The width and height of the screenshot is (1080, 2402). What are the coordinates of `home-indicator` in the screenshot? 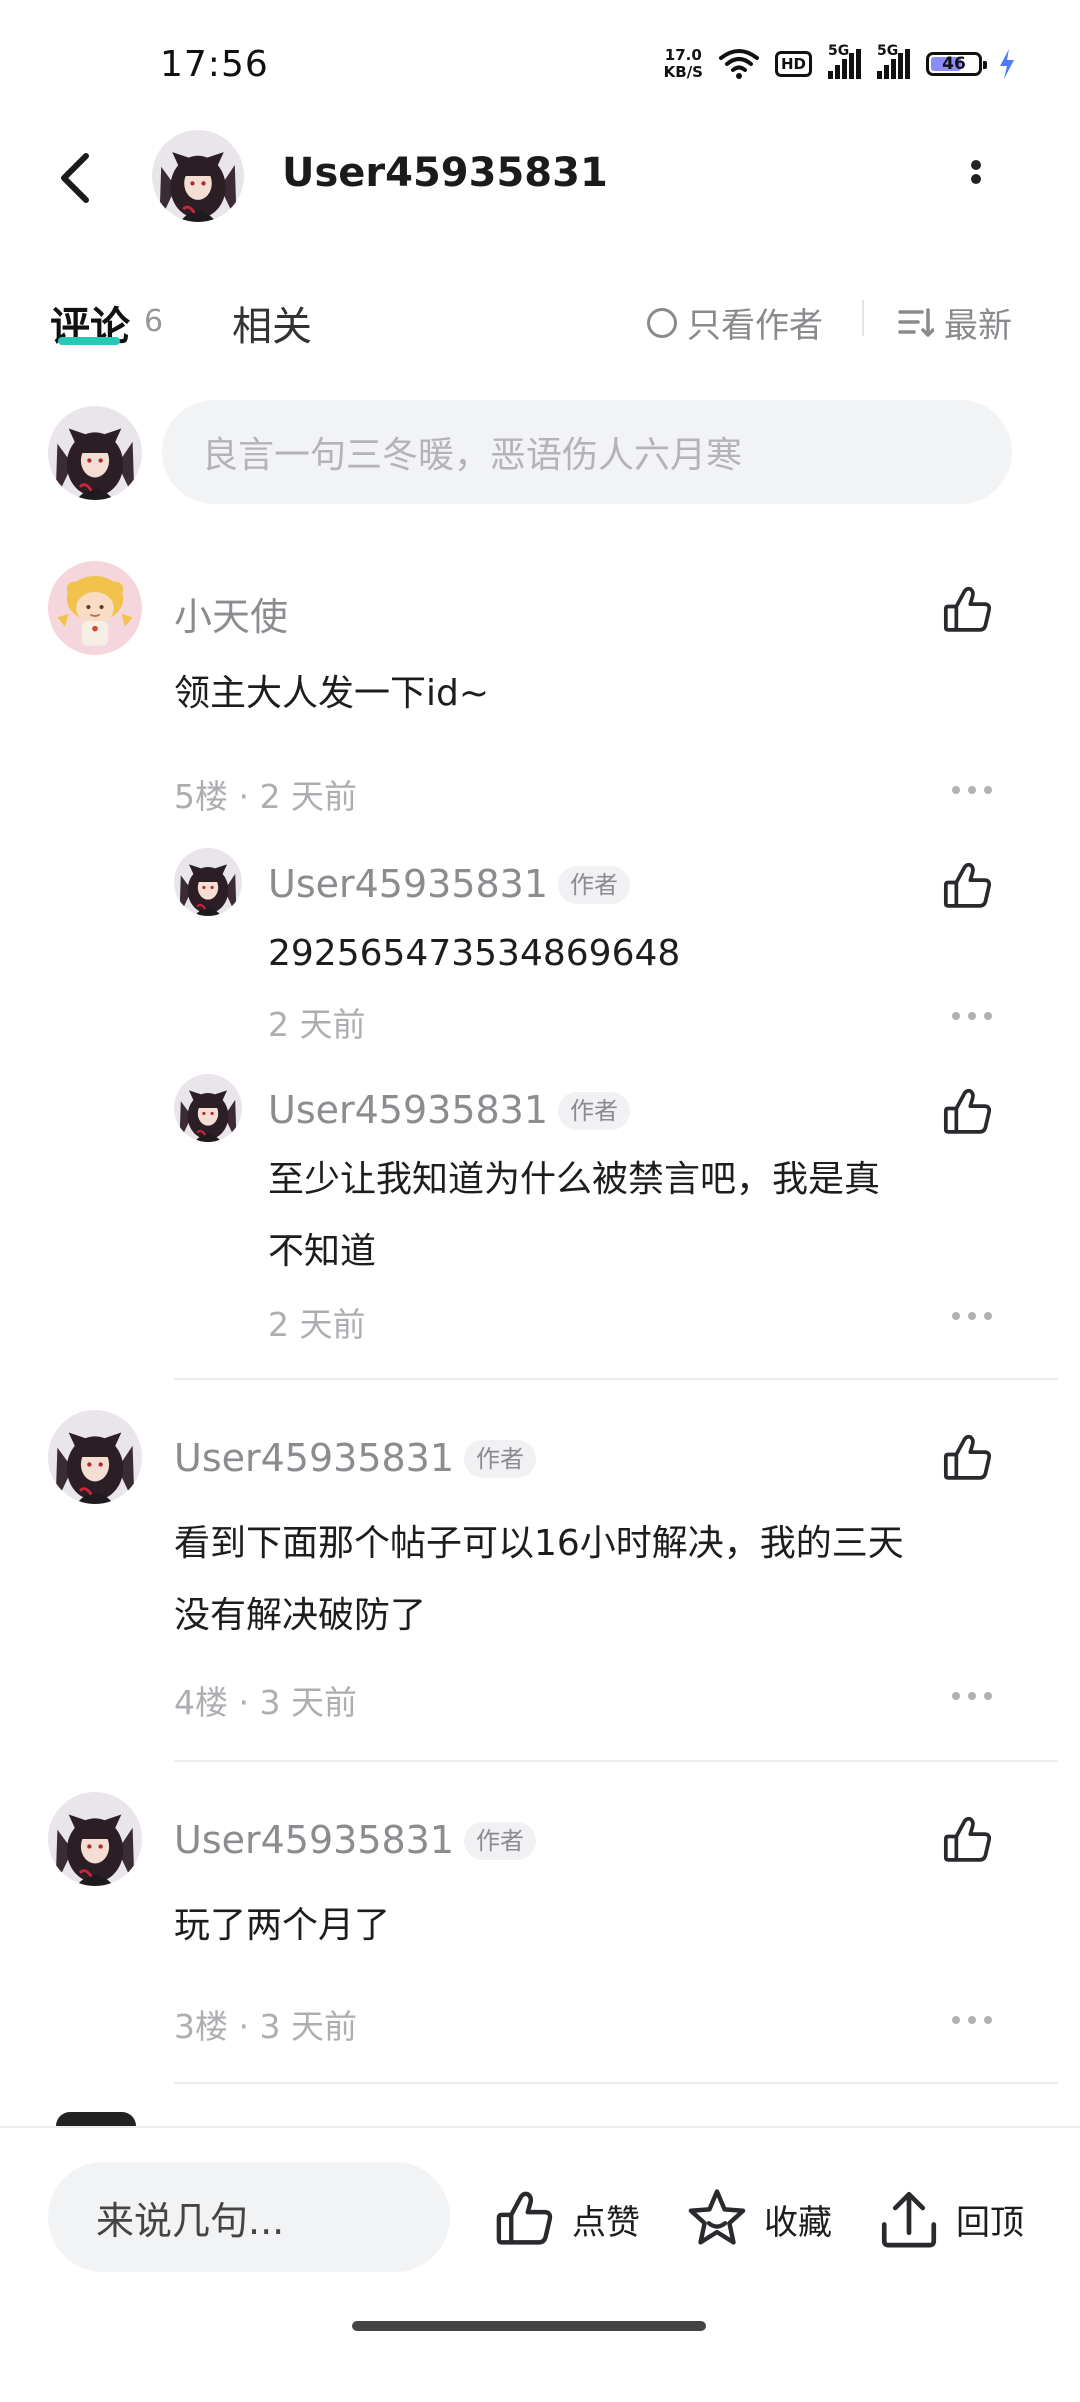 It's located at (529, 2326).